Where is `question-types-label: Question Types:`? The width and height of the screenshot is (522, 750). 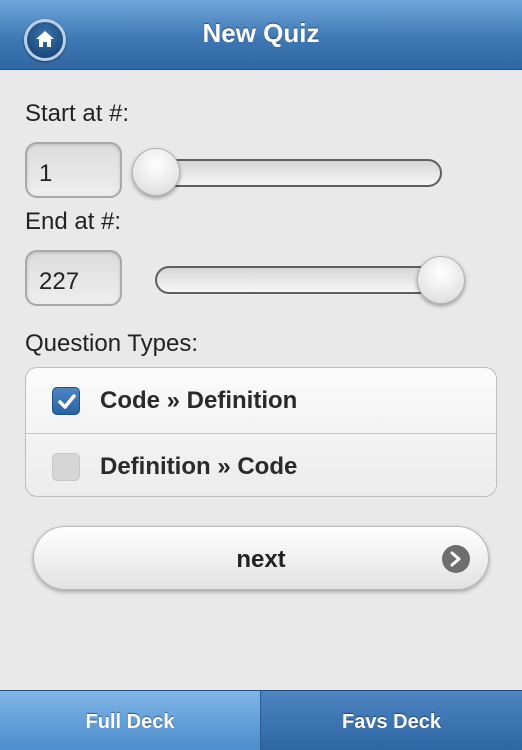 question-types-label: Question Types: is located at coordinates (111, 343).